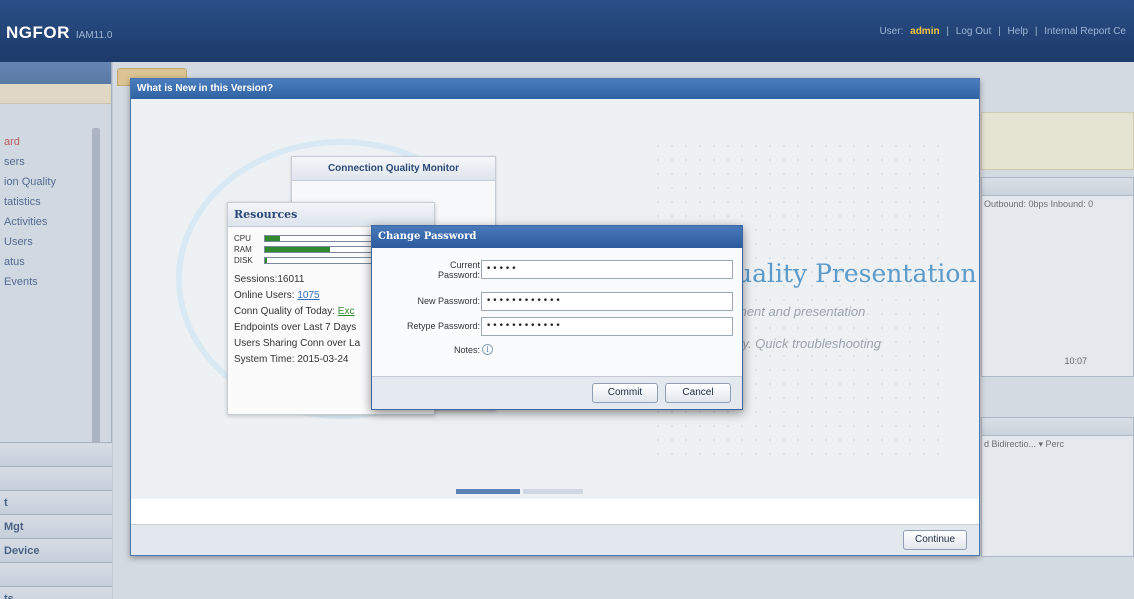 This screenshot has height=599, width=1134. Describe the element at coordinates (466, 350) in the screenshot. I see `notes-label: Notes:` at that location.